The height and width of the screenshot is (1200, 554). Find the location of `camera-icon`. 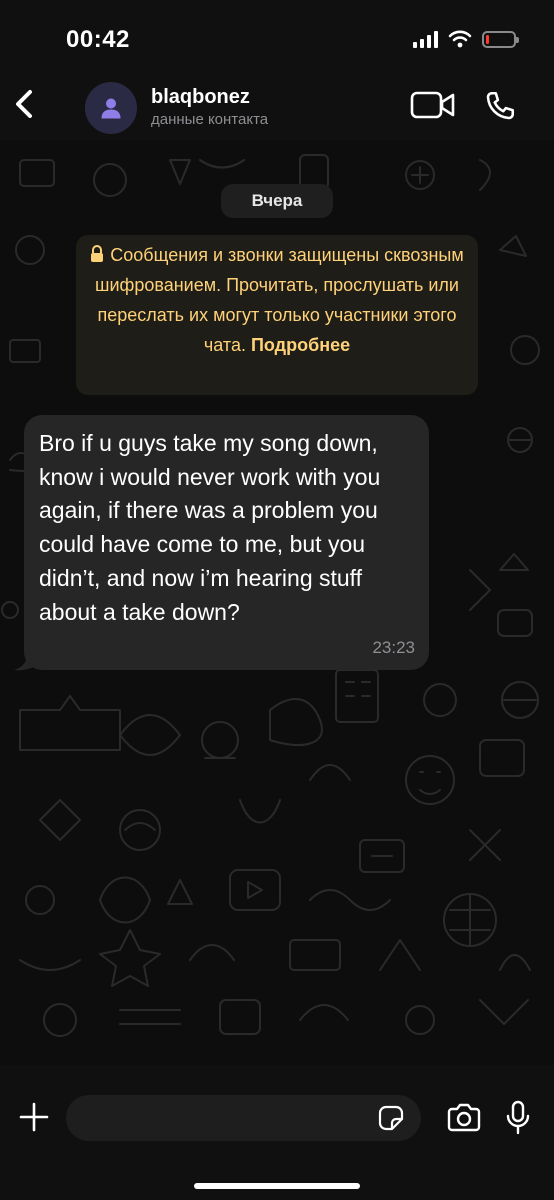

camera-icon is located at coordinates (464, 1118).